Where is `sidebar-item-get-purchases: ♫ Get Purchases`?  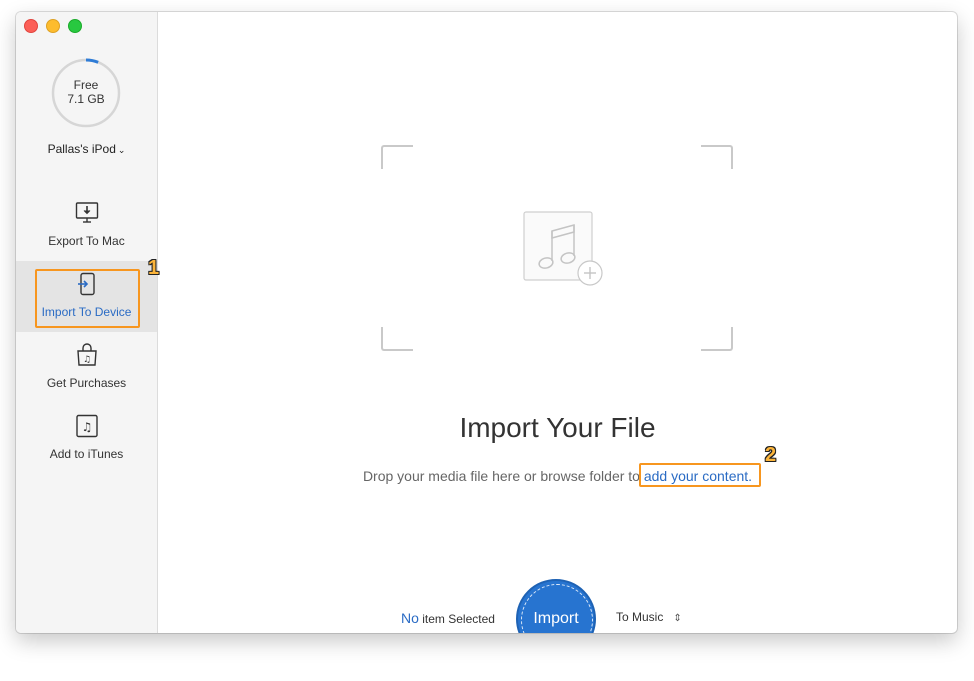 sidebar-item-get-purchases: ♫ Get Purchases is located at coordinates (86, 367).